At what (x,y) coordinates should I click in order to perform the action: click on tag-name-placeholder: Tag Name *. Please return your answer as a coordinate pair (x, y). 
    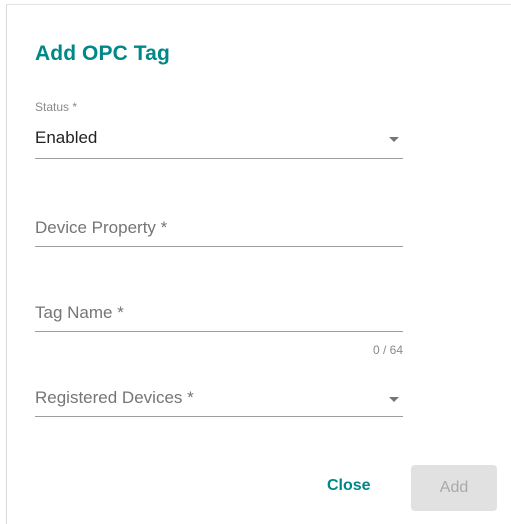
    Looking at the image, I should click on (79, 312).